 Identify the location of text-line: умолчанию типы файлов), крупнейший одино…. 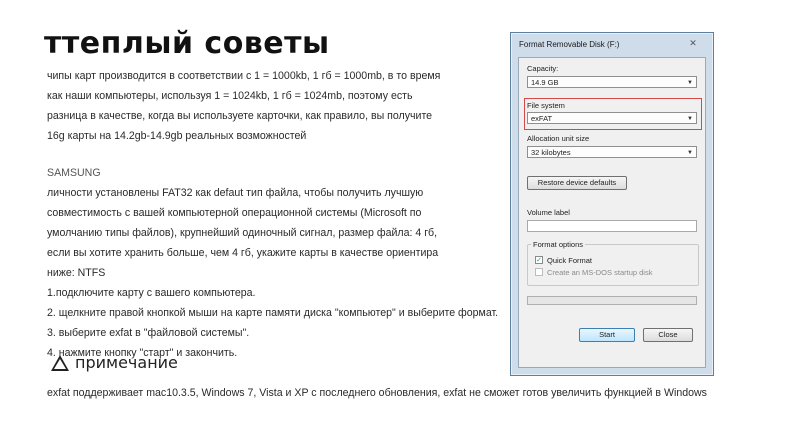
(242, 233).